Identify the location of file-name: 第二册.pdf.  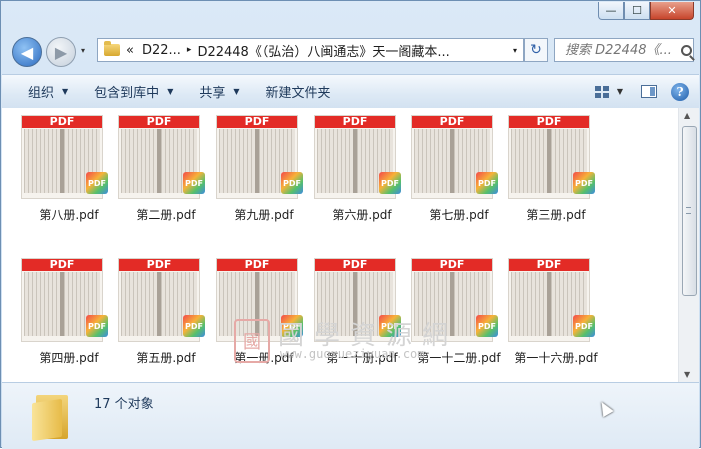
(166, 215).